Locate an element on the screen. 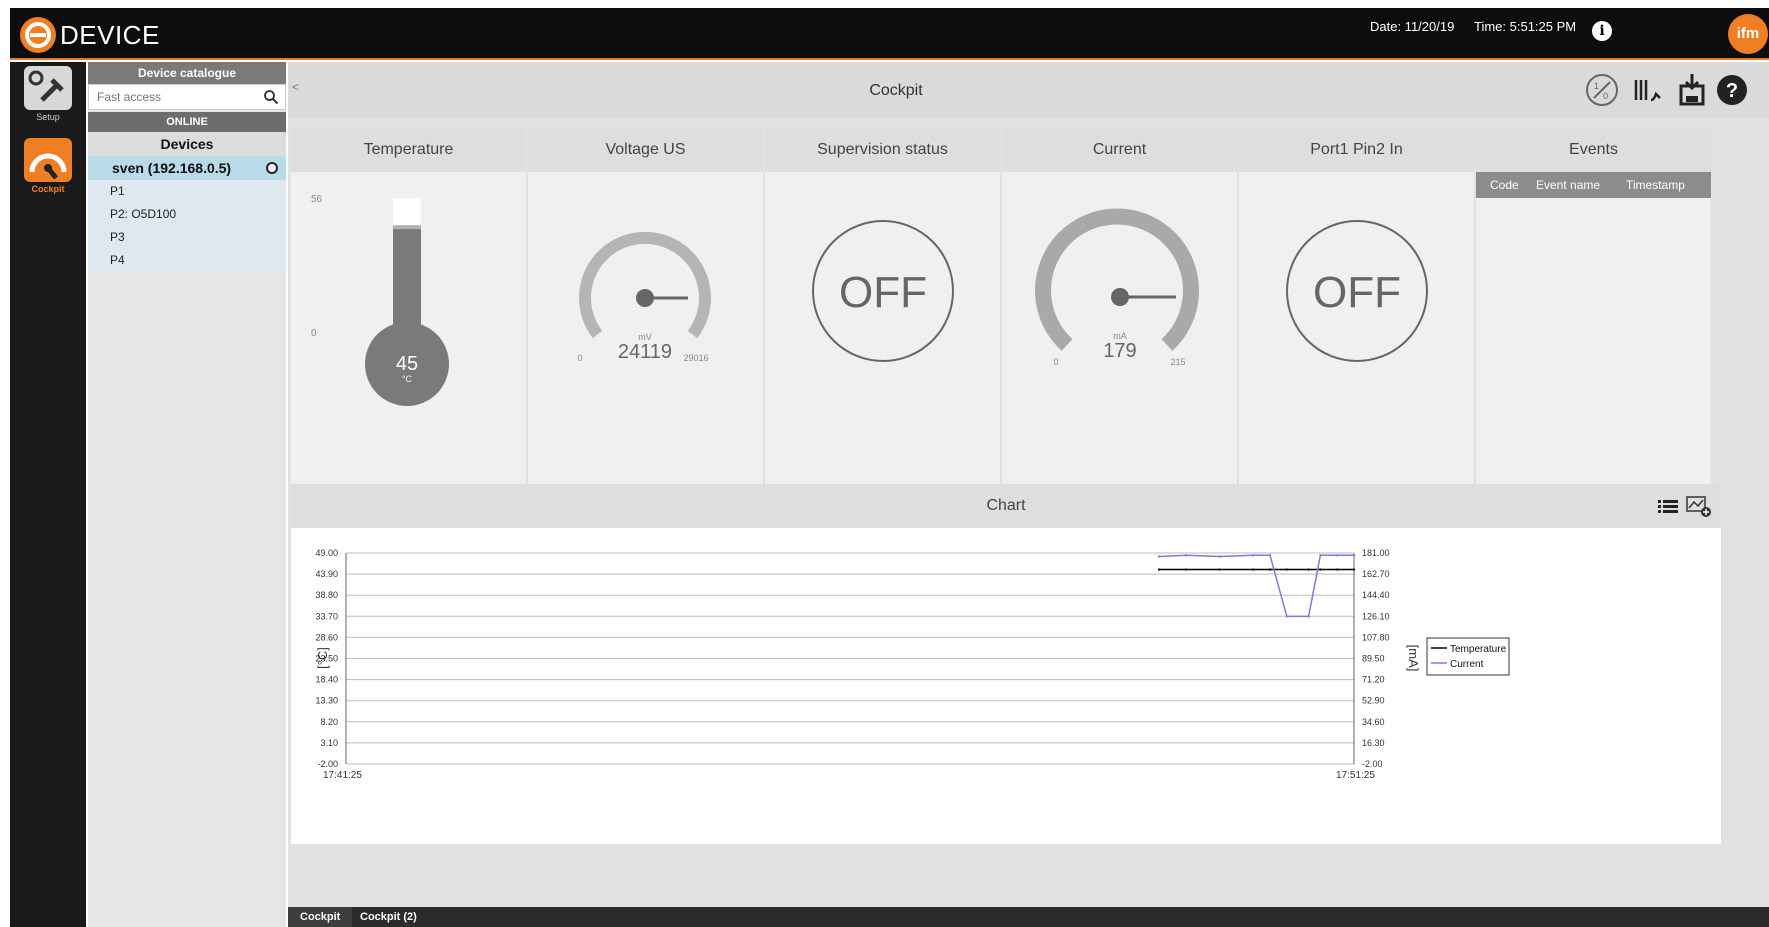 Image resolution: width=1769 pixels, height=927 pixels. add-chart-icon is located at coordinates (1699, 506).